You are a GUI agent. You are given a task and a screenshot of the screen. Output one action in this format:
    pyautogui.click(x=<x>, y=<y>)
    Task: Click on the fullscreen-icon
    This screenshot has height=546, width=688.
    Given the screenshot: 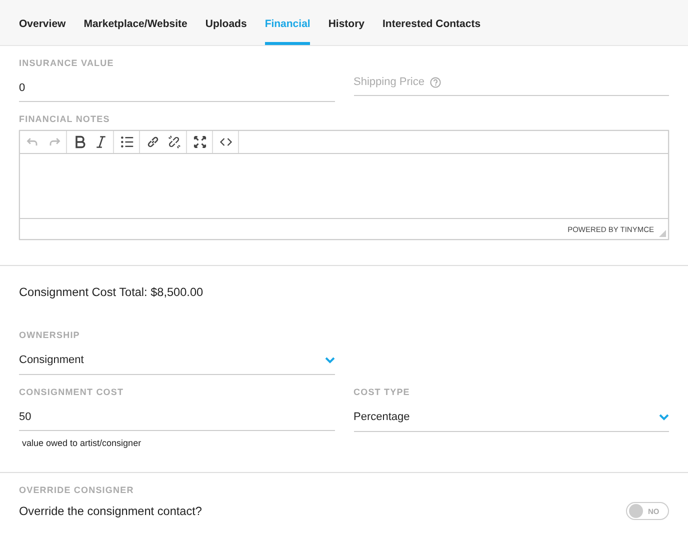 What is the action you would take?
    pyautogui.click(x=199, y=142)
    